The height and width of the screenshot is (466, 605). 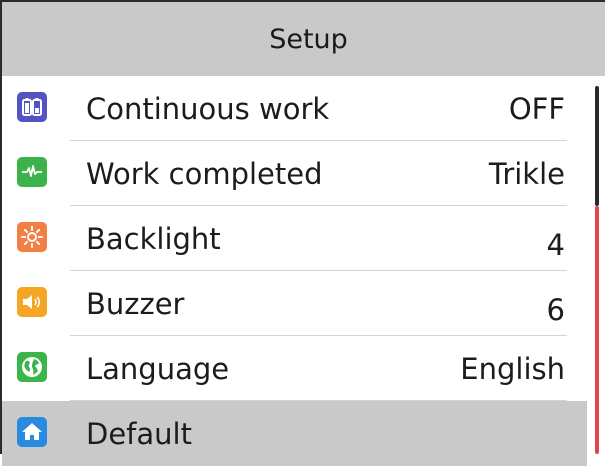 What do you see at coordinates (32, 172) in the screenshot?
I see `pulse-icon` at bounding box center [32, 172].